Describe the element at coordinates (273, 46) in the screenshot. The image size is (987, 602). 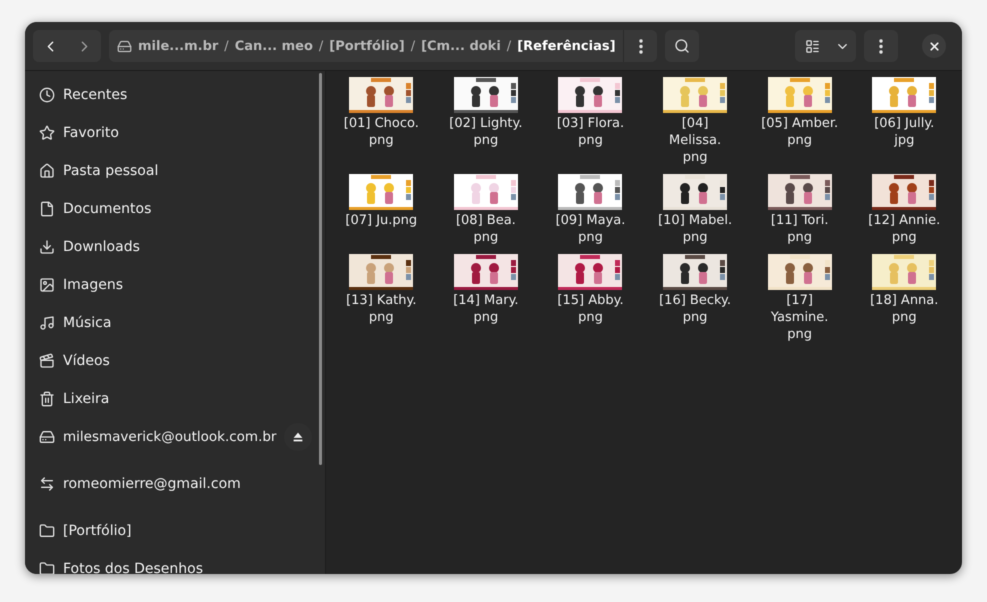
I see `path-crumb: Can... meo` at that location.